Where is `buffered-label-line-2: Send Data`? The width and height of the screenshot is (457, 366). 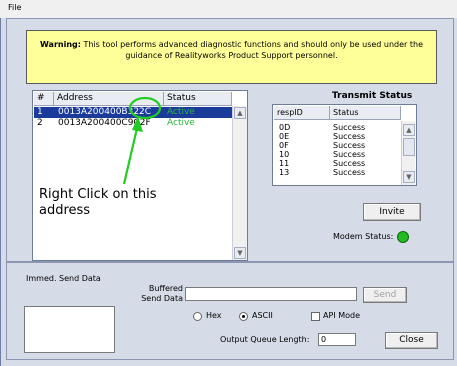 buffered-label-line-2: Send Data is located at coordinates (162, 298).